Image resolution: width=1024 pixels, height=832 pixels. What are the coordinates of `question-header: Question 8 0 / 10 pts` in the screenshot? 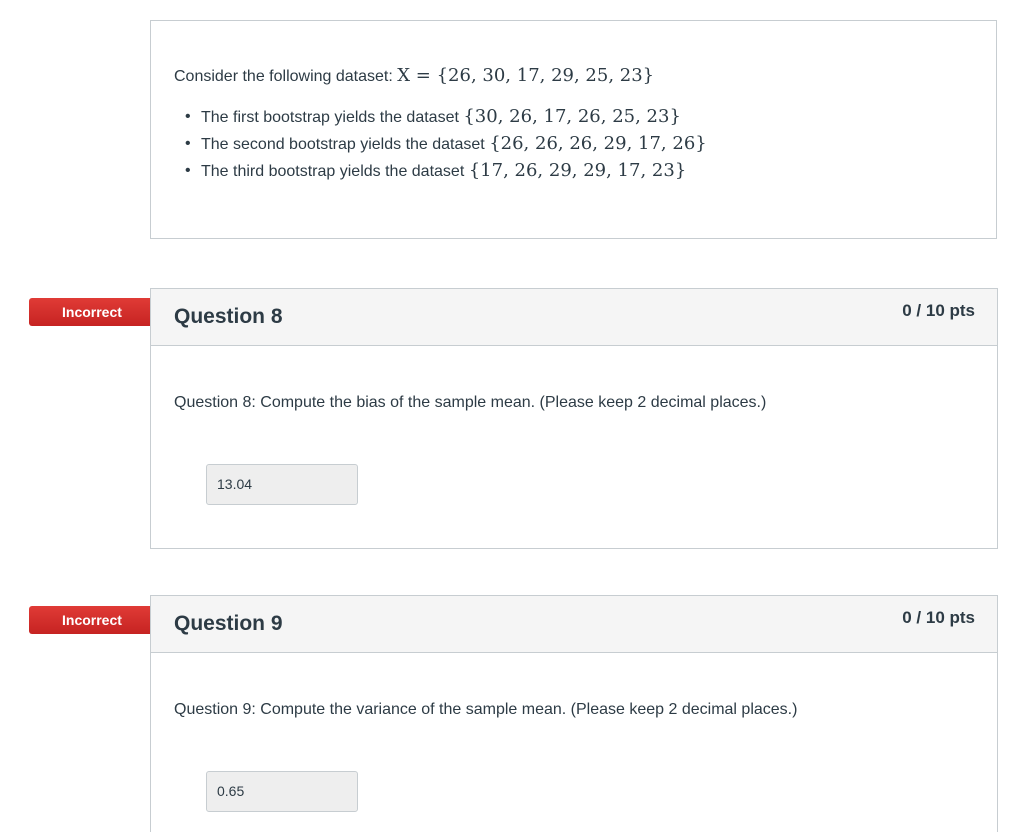 It's located at (574, 317).